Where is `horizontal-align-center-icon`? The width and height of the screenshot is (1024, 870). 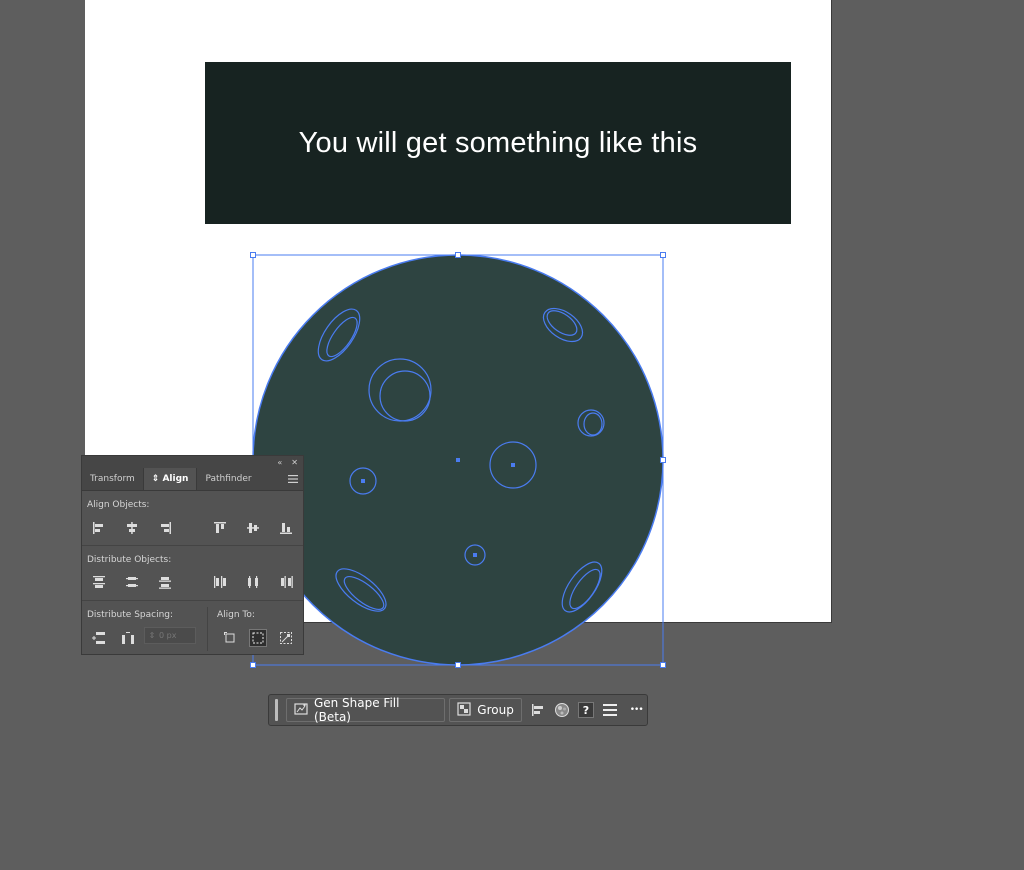
horizontal-align-center-icon is located at coordinates (132, 528).